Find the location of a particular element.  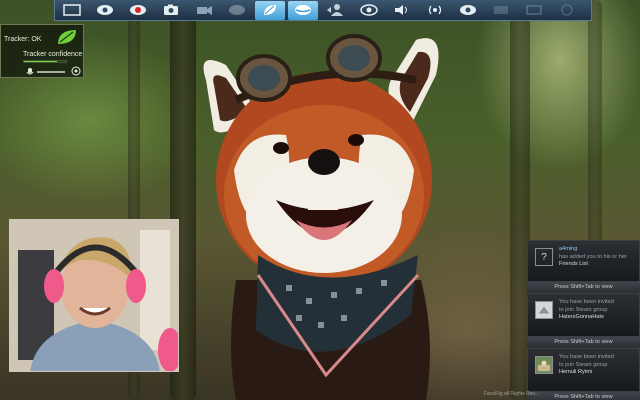

camera-button is located at coordinates (171, 10).